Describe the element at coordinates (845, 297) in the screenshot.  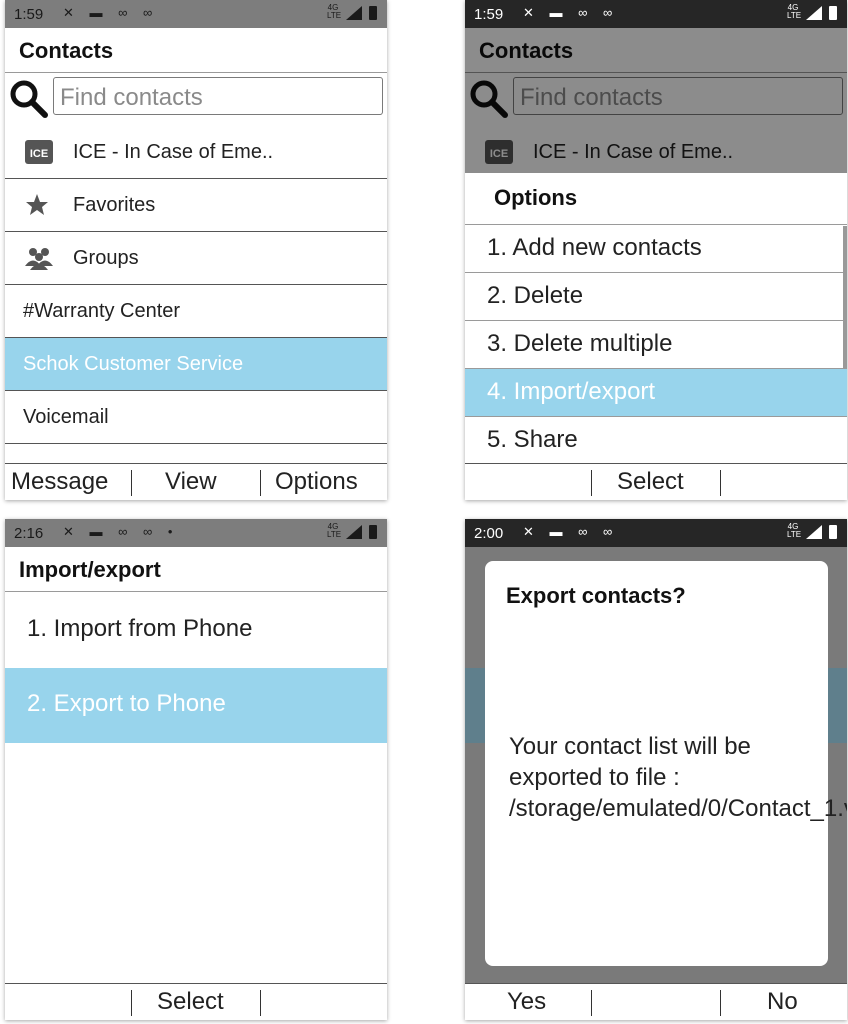
I see `scrollbar` at that location.